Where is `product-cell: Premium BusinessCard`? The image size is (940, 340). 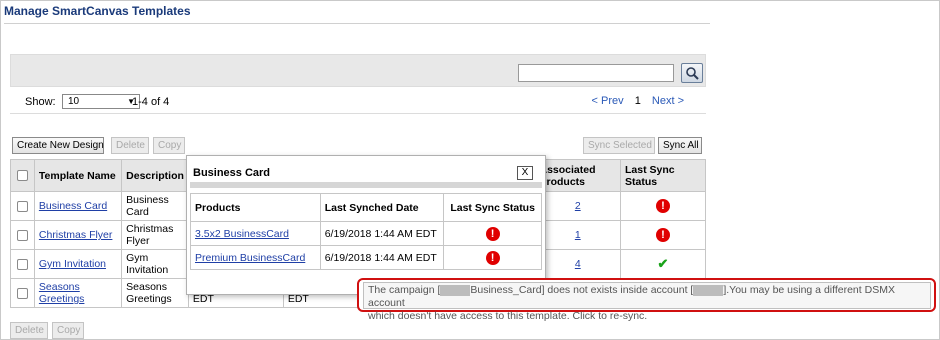
product-cell: Premium BusinessCard is located at coordinates (255, 257).